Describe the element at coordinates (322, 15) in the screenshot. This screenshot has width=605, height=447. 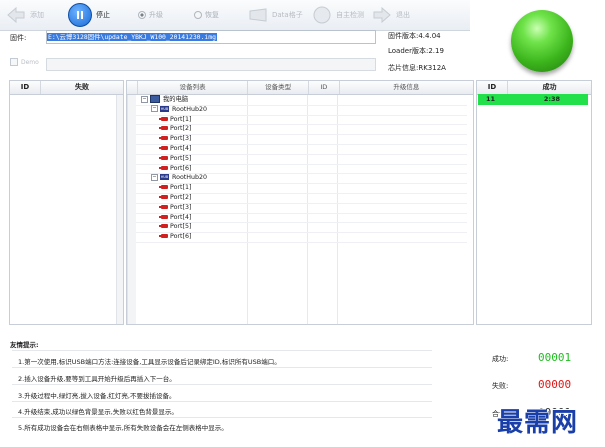
I see `detect-circle-icon` at that location.